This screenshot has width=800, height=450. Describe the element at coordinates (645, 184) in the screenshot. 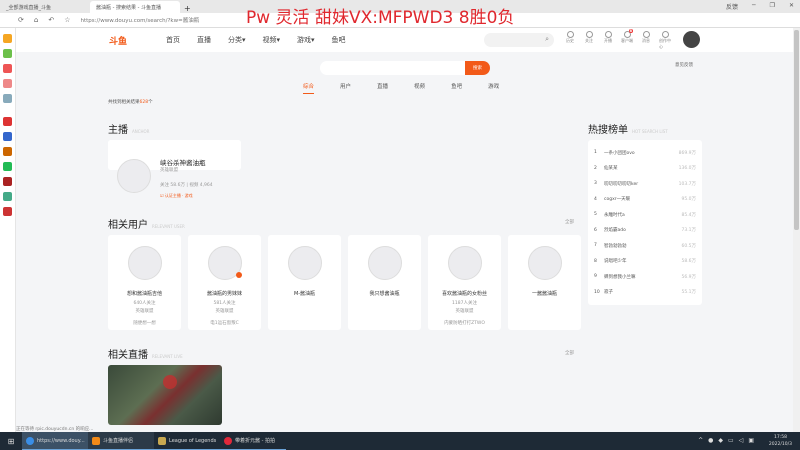

I see `hot-item: 3 叨叨叨叨叨叨ker 103.7万` at that location.